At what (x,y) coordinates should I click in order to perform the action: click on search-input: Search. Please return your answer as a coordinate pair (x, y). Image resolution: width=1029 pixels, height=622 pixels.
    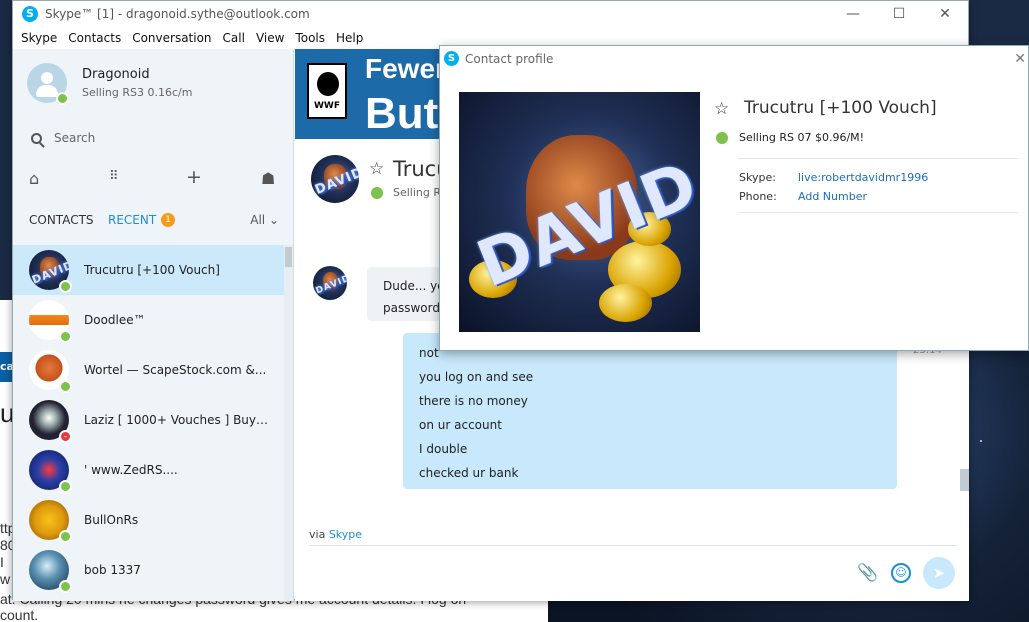
    Looking at the image, I should click on (74, 138).